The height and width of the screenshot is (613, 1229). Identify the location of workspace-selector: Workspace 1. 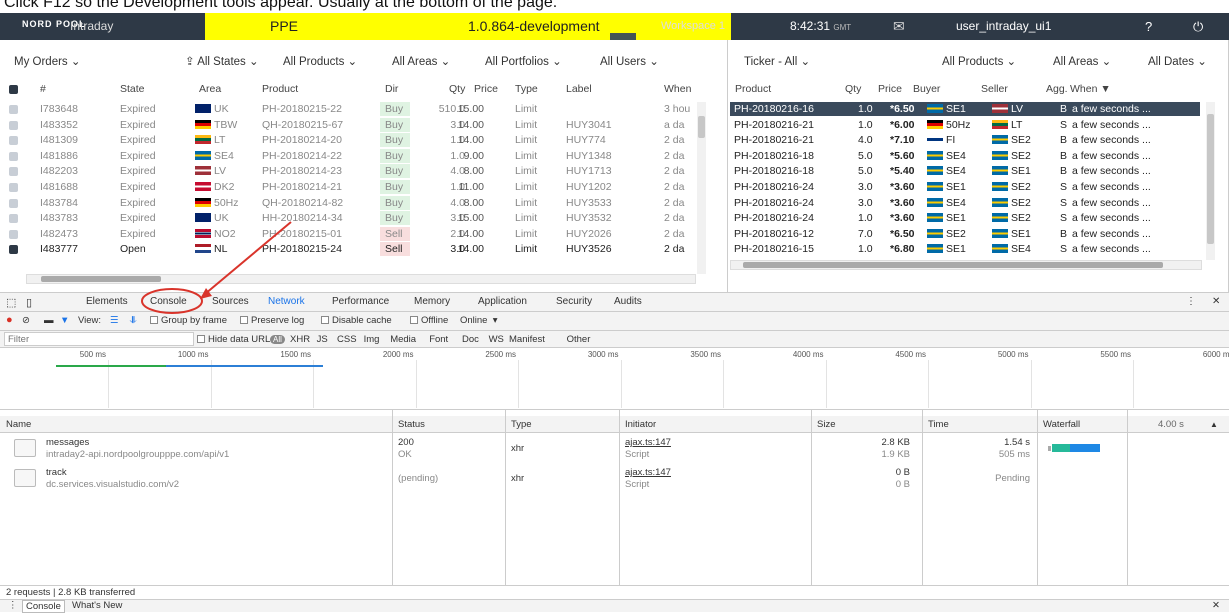
(693, 26).